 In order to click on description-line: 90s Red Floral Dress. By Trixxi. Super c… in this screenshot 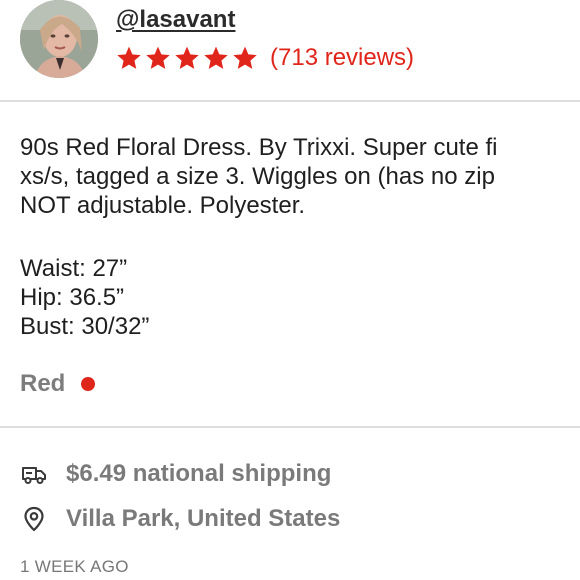, I will do `click(259, 147)`.